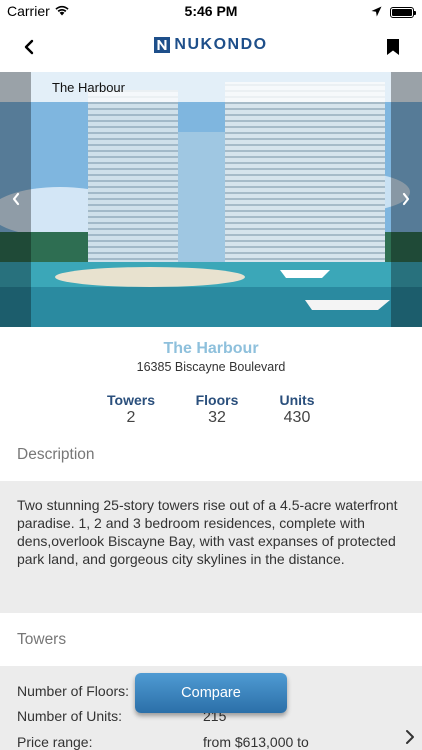 This screenshot has height=750, width=422. I want to click on project-info: The Harbour 16385 Biscayne Boulevard, so click(211, 357).